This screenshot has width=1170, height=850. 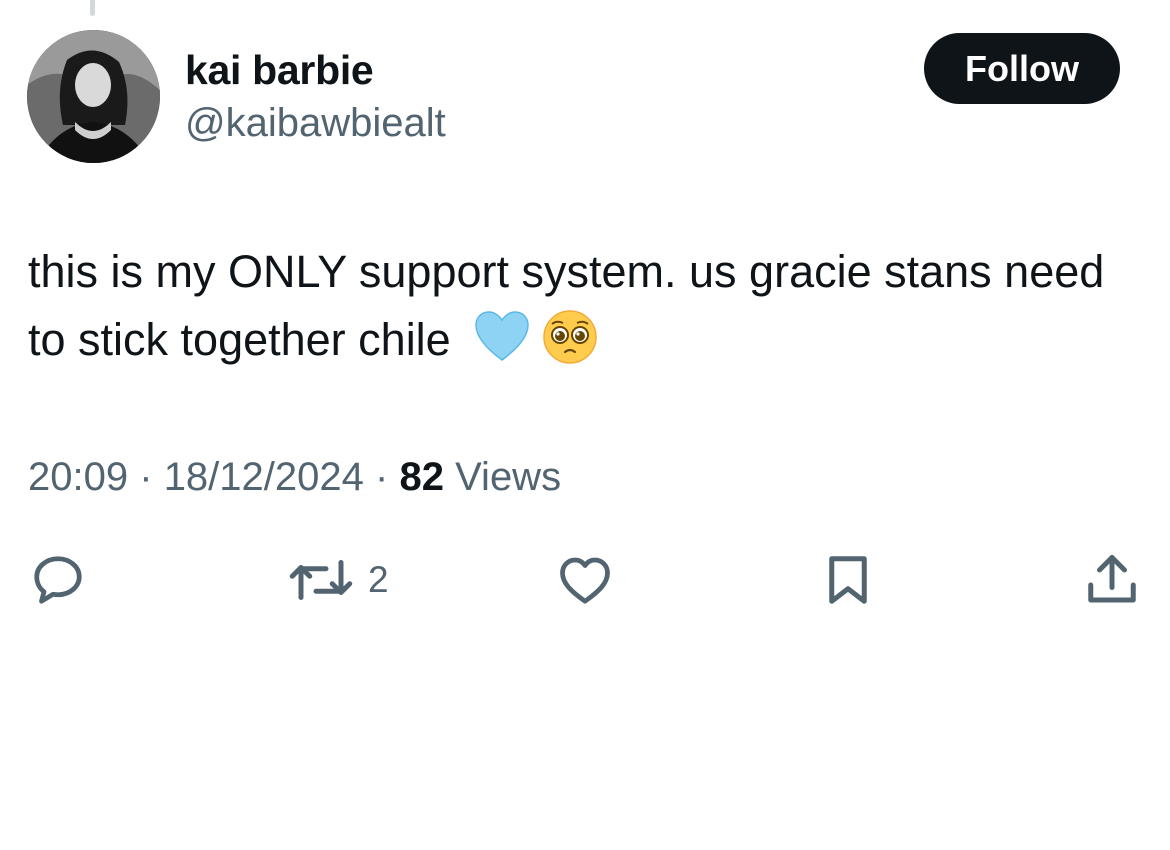 What do you see at coordinates (508, 477) in the screenshot?
I see `views-label: Views` at bounding box center [508, 477].